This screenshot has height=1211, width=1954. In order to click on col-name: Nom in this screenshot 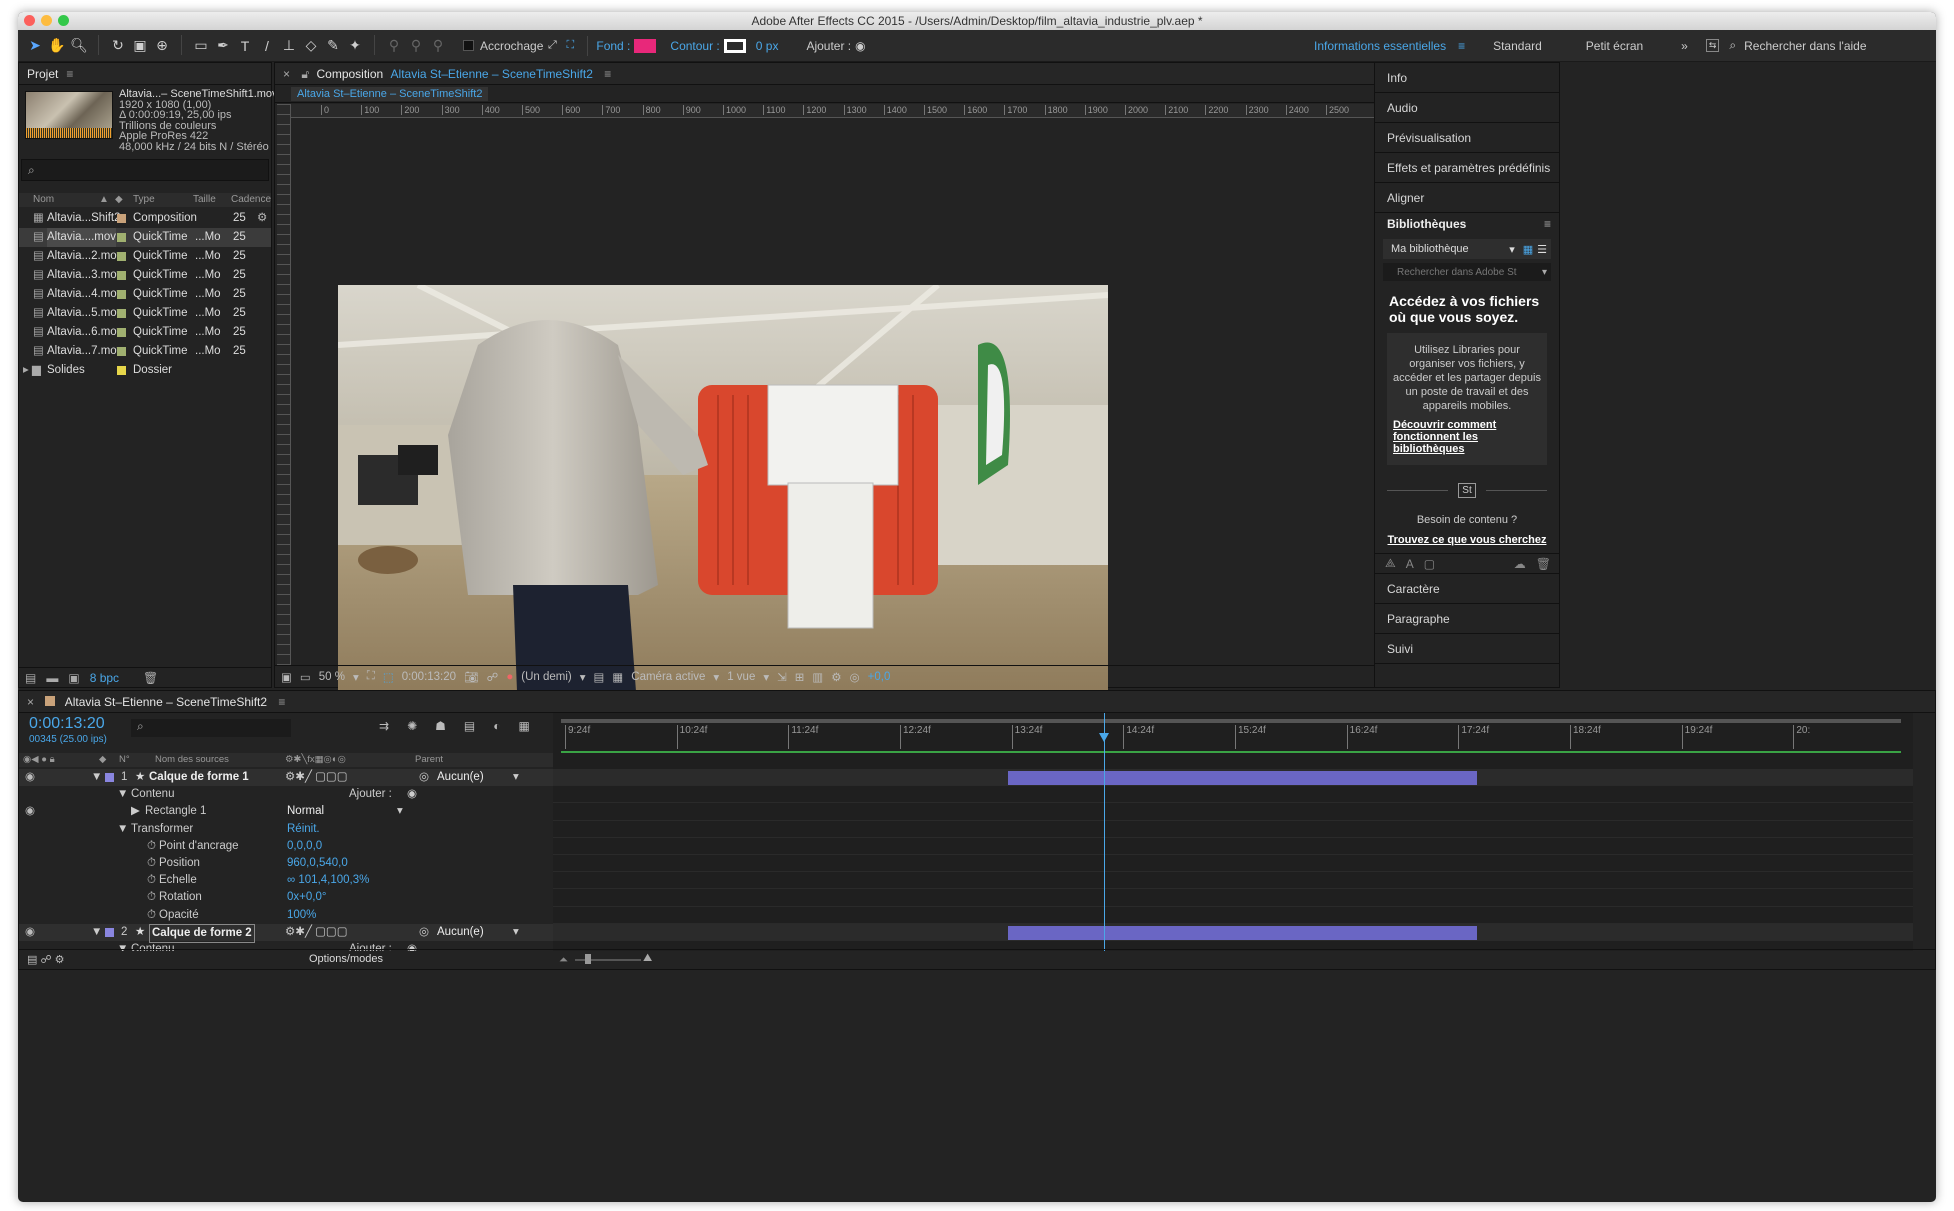, I will do `click(43, 200)`.